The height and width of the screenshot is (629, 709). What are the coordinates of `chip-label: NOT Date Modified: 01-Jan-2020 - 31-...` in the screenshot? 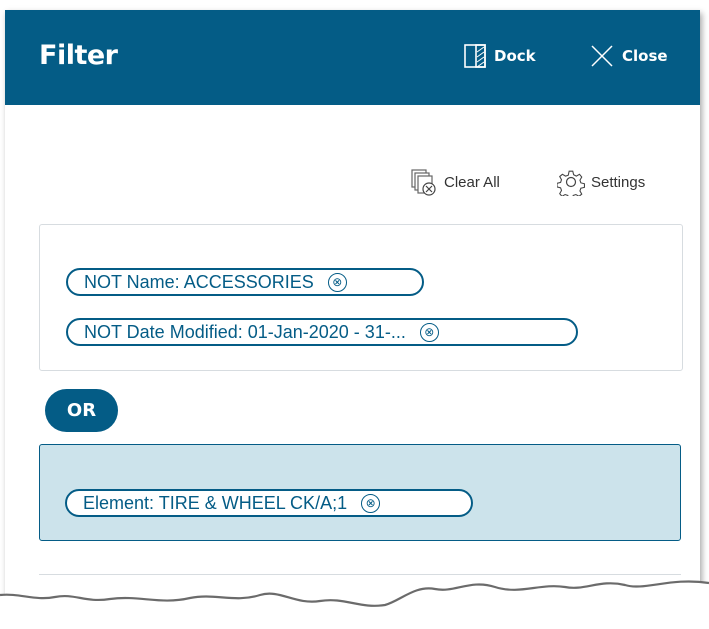 It's located at (245, 331).